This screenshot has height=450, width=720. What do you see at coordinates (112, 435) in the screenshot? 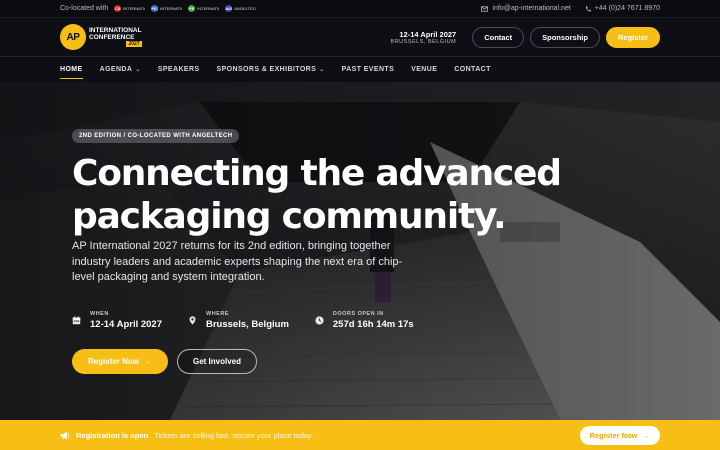
I see `registration-status-bold: Registration is open` at bounding box center [112, 435].